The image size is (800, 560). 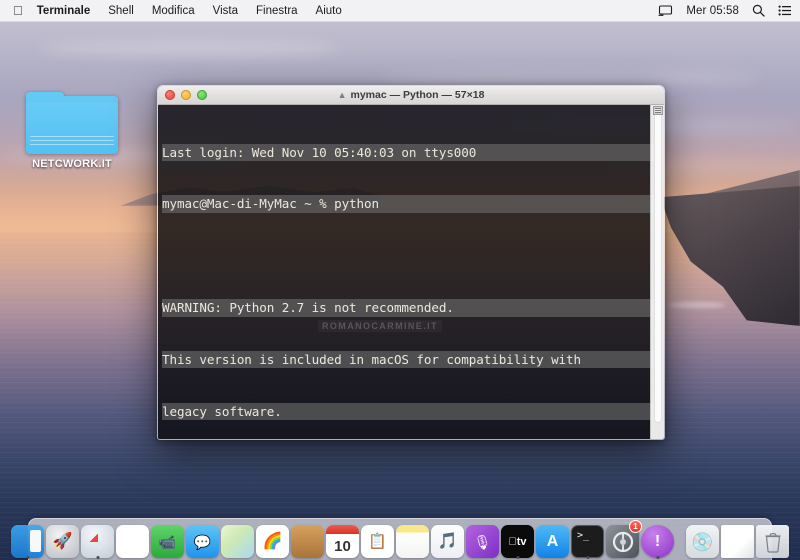 What do you see at coordinates (784, 10) in the screenshot?
I see `control-center-icon` at bounding box center [784, 10].